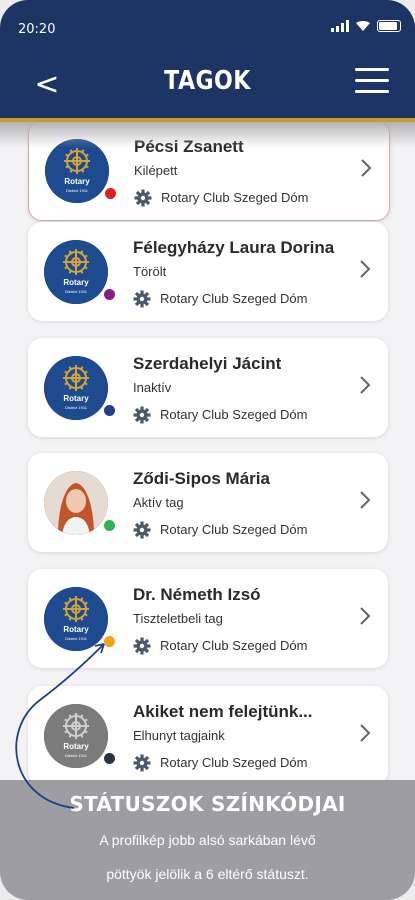 The height and width of the screenshot is (900, 415). I want to click on app-header: < TAGOK, so click(207, 90).